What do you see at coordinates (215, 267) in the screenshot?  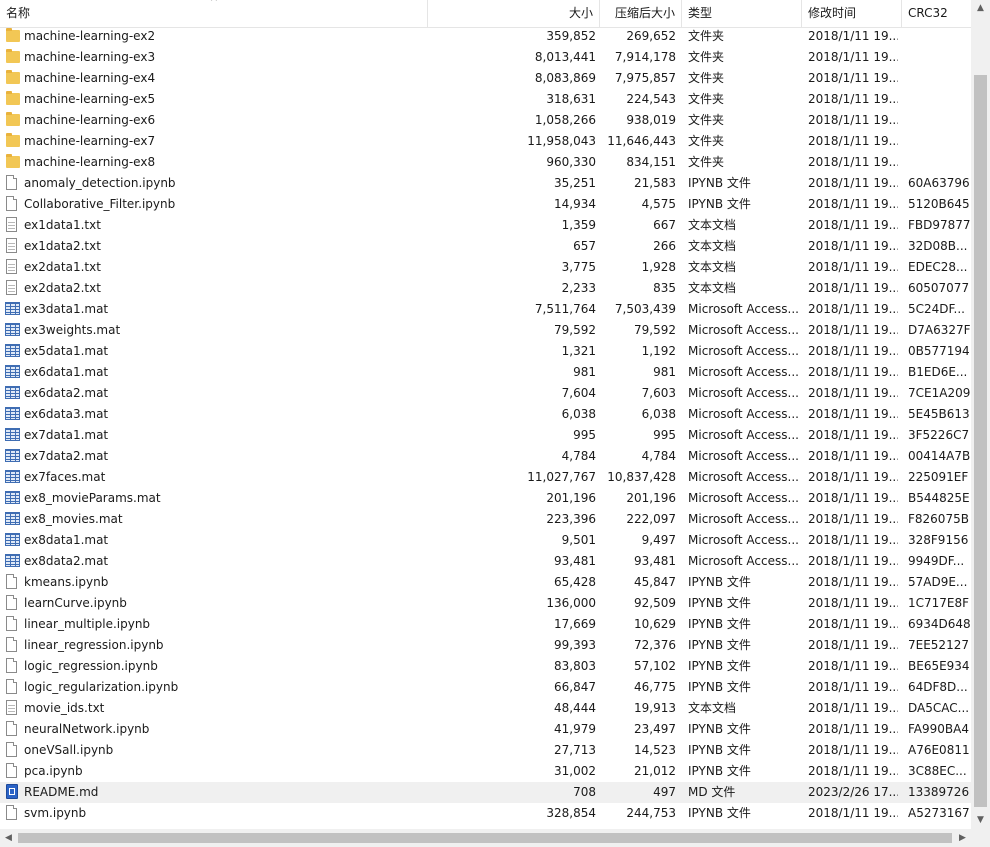 I see `file-name-cell: ex2data1.txt` at bounding box center [215, 267].